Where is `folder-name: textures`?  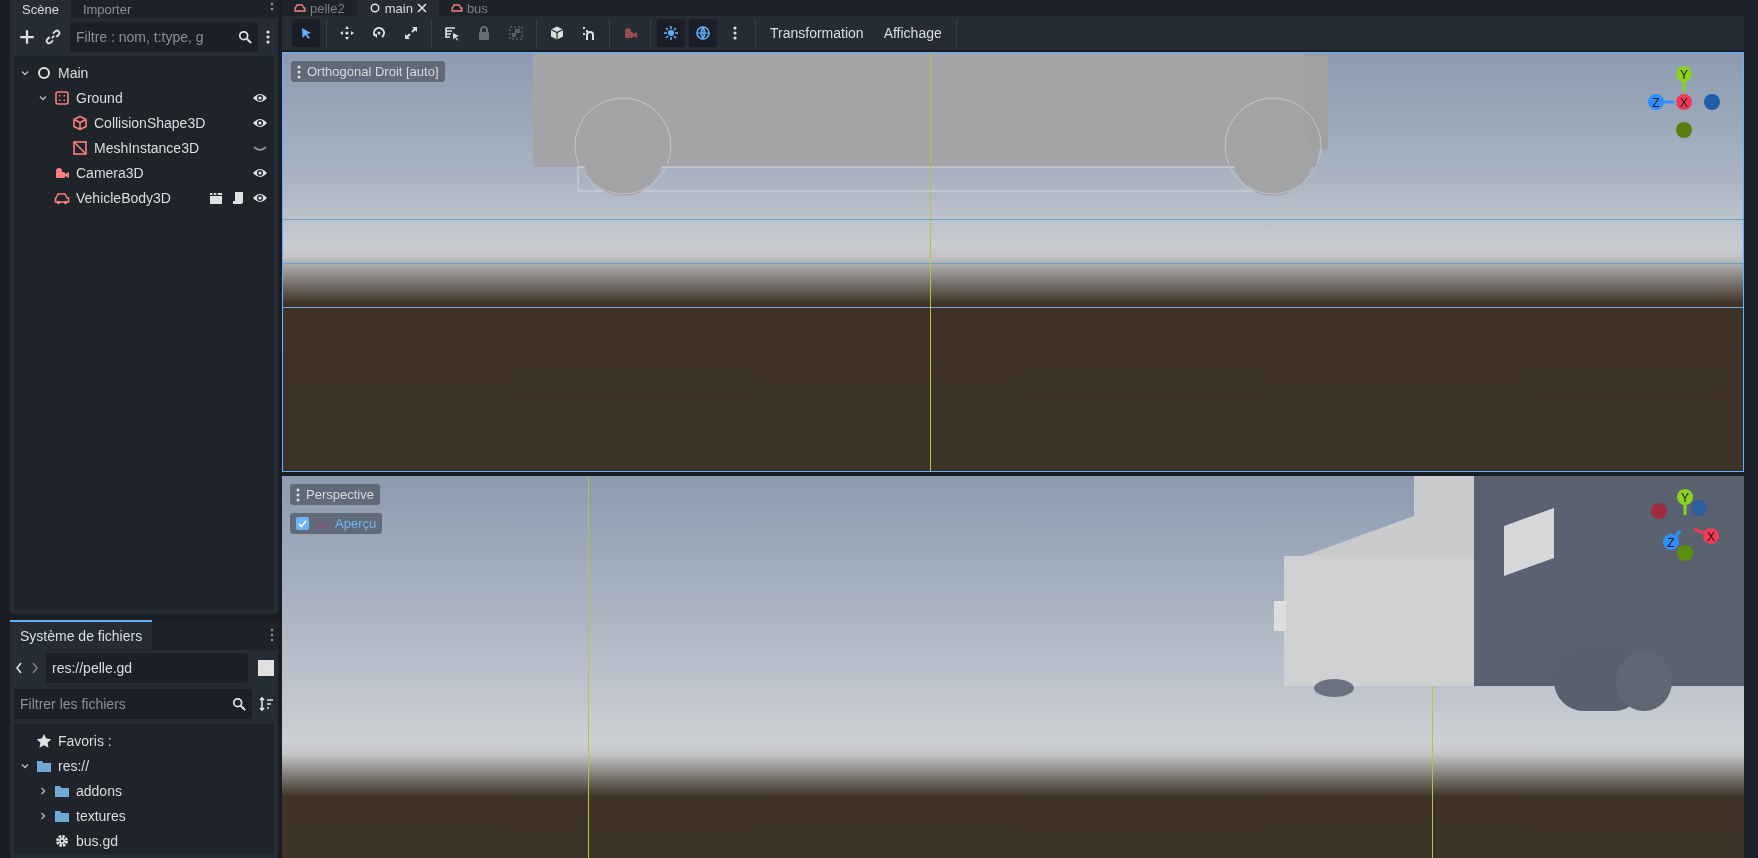
folder-name: textures is located at coordinates (172, 815).